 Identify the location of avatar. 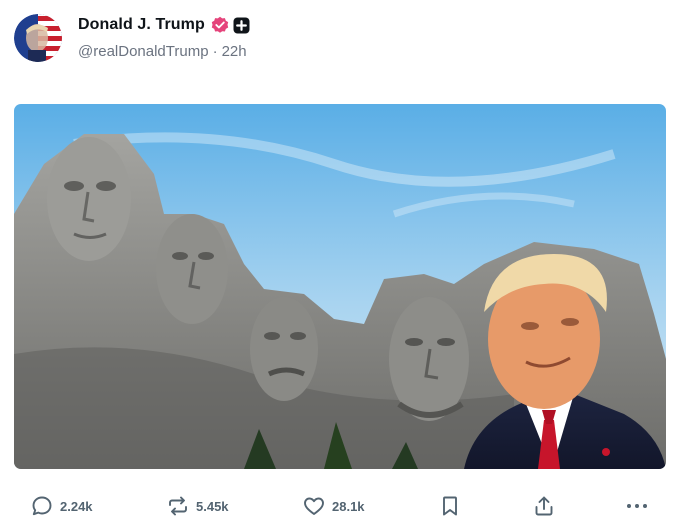
(38, 38).